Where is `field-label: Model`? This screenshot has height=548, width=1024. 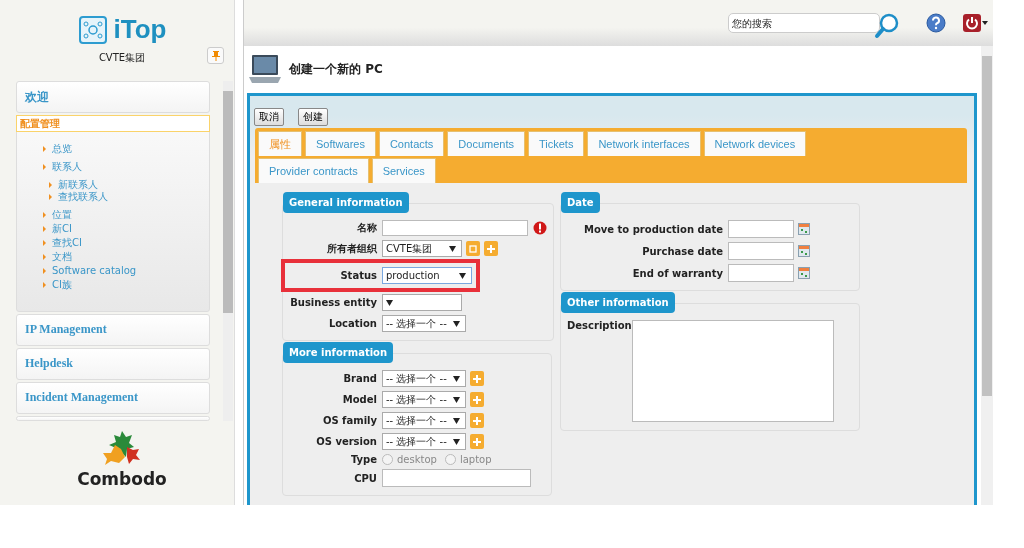 field-label: Model is located at coordinates (359, 399).